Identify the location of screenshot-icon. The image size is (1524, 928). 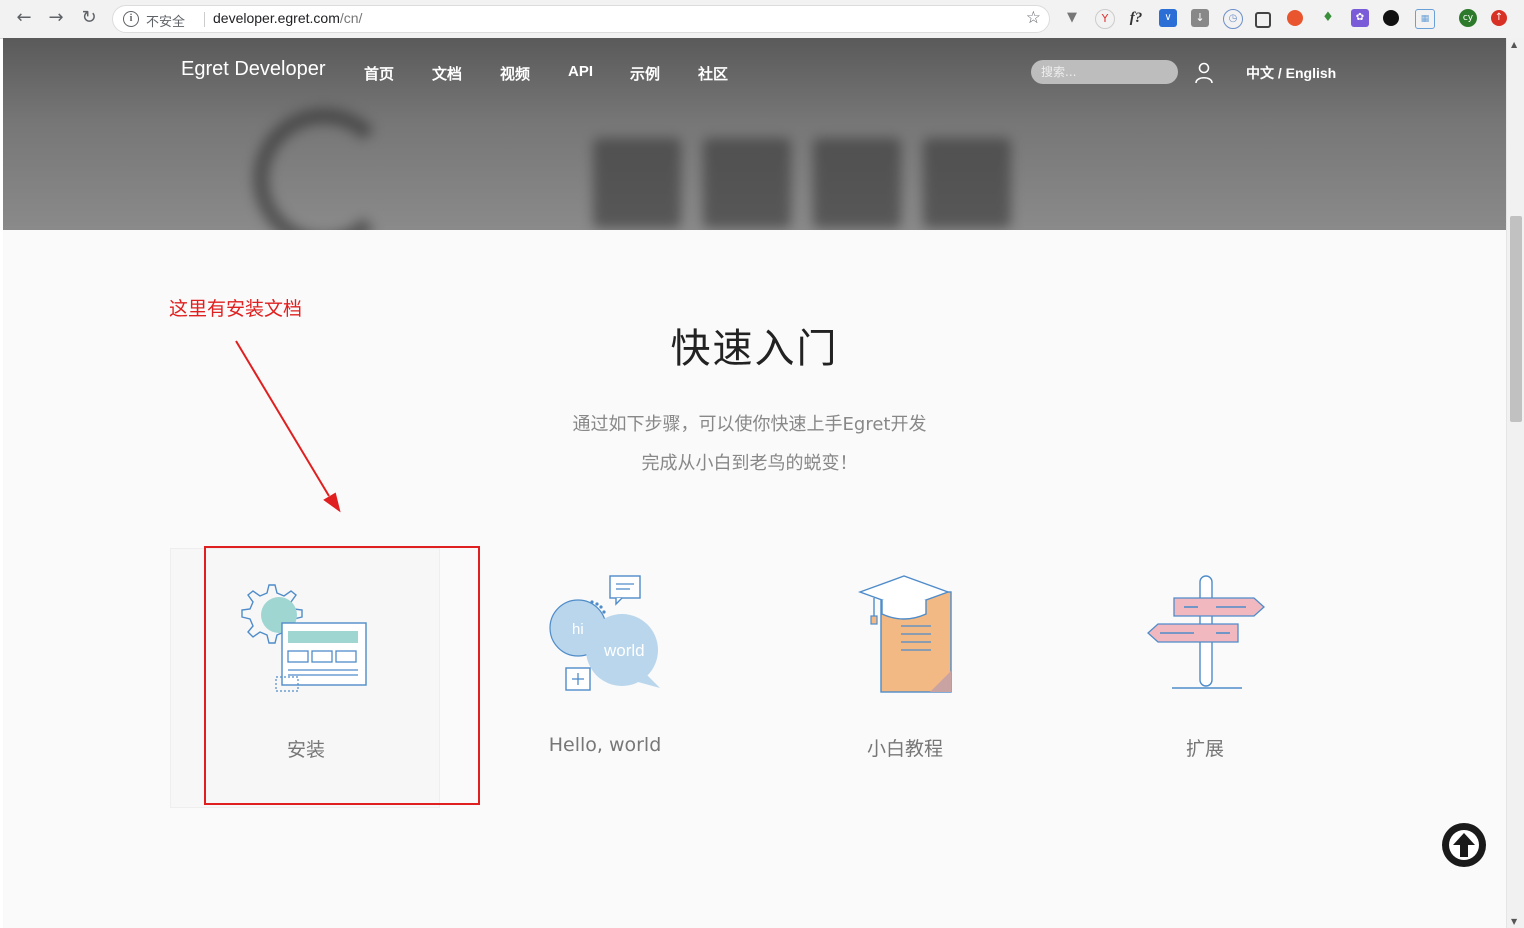
(1263, 20).